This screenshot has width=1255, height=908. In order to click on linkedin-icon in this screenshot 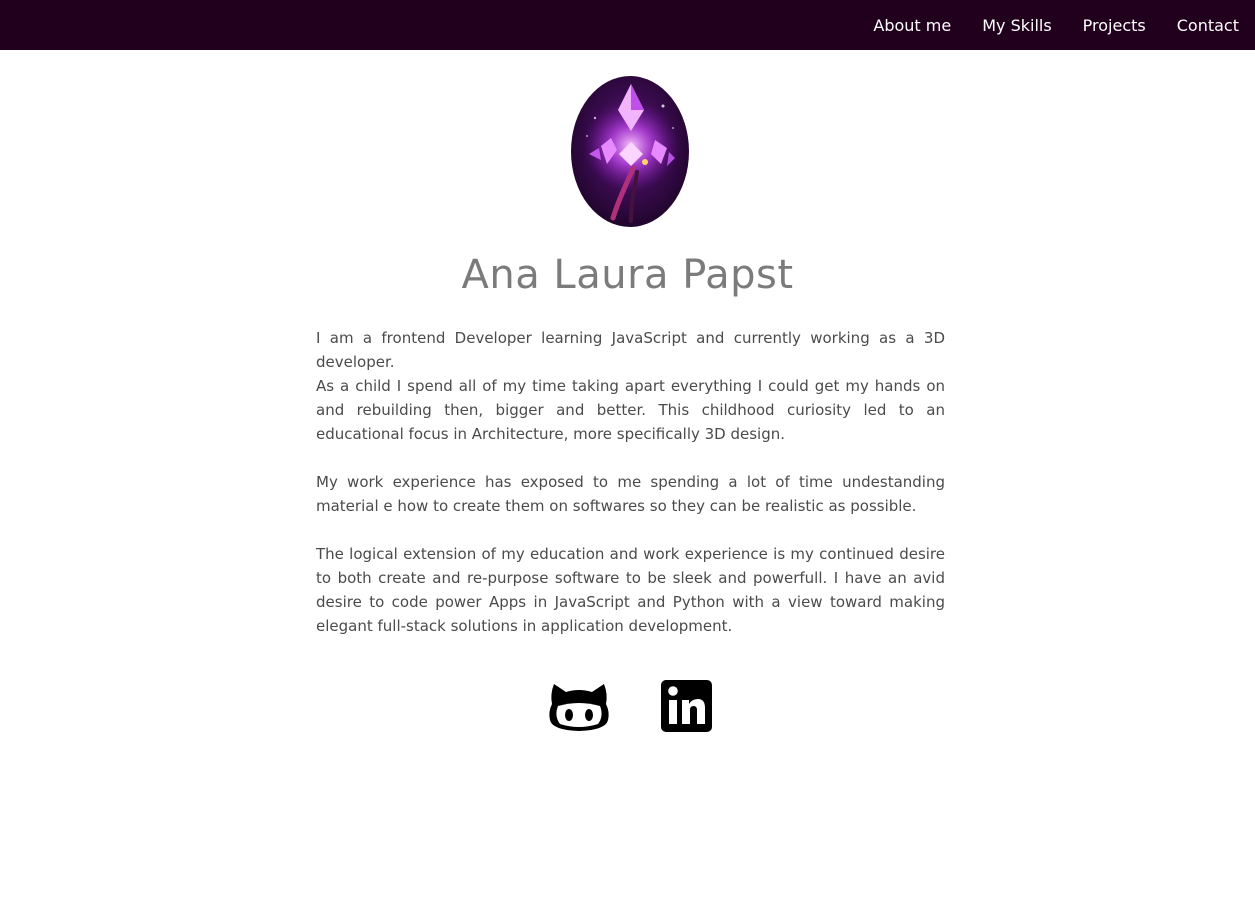, I will do `click(686, 706)`.